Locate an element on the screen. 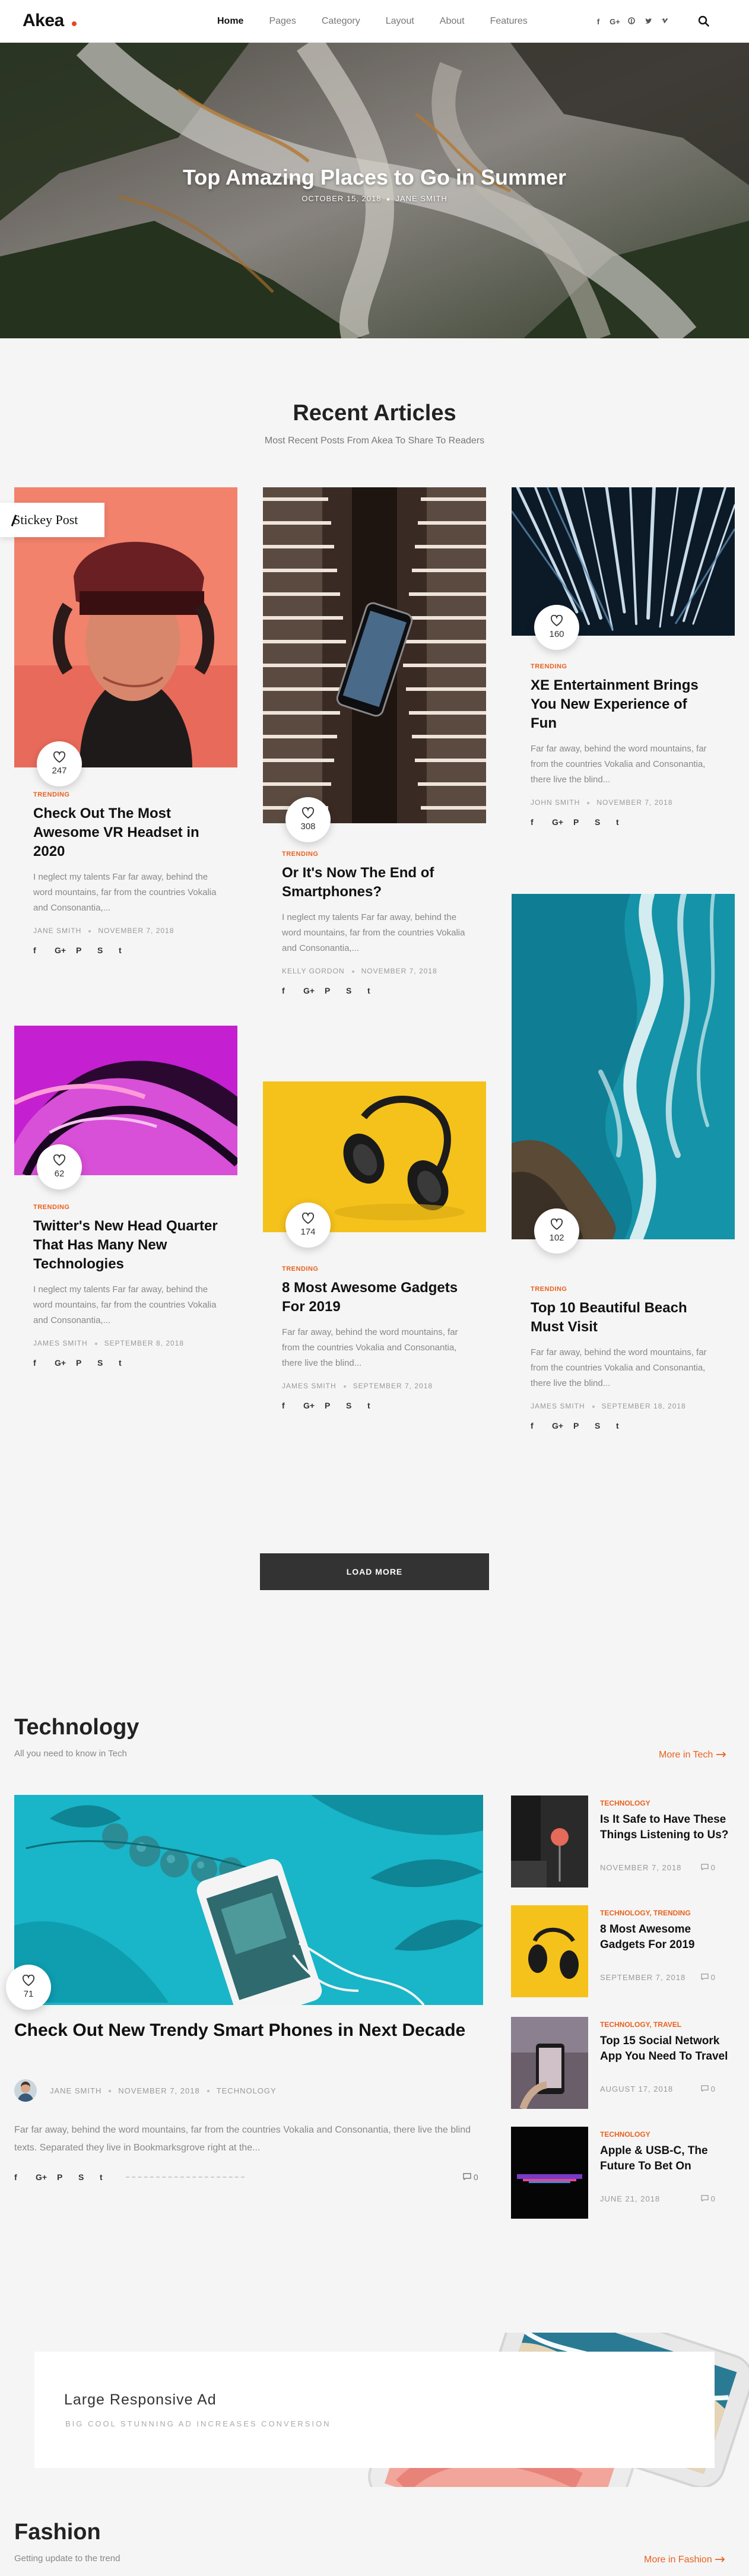 The height and width of the screenshot is (2576, 749). ad-title: Large Responsive Ad is located at coordinates (140, 2400).